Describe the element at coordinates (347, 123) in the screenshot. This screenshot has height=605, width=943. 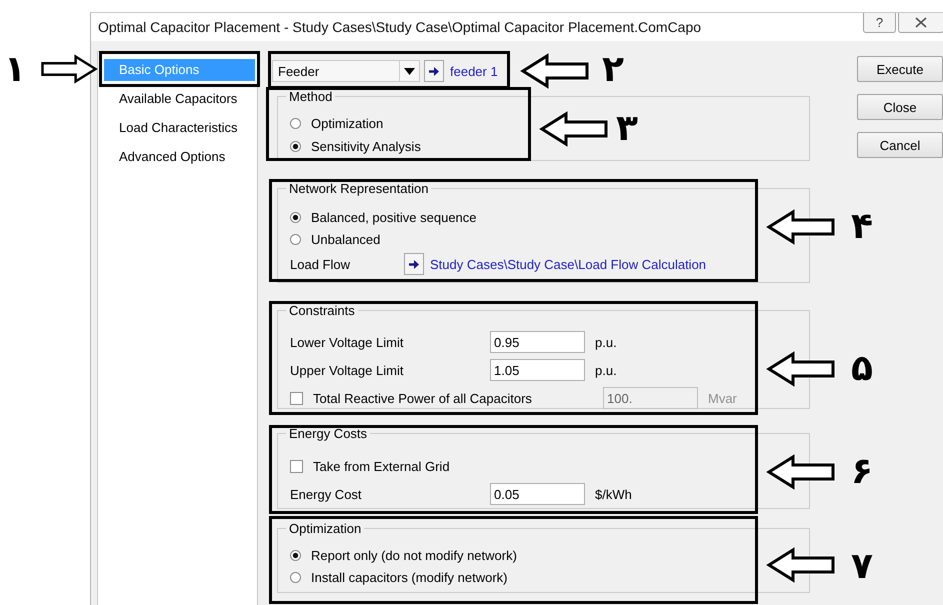
I see `option-label: Optimization` at that location.